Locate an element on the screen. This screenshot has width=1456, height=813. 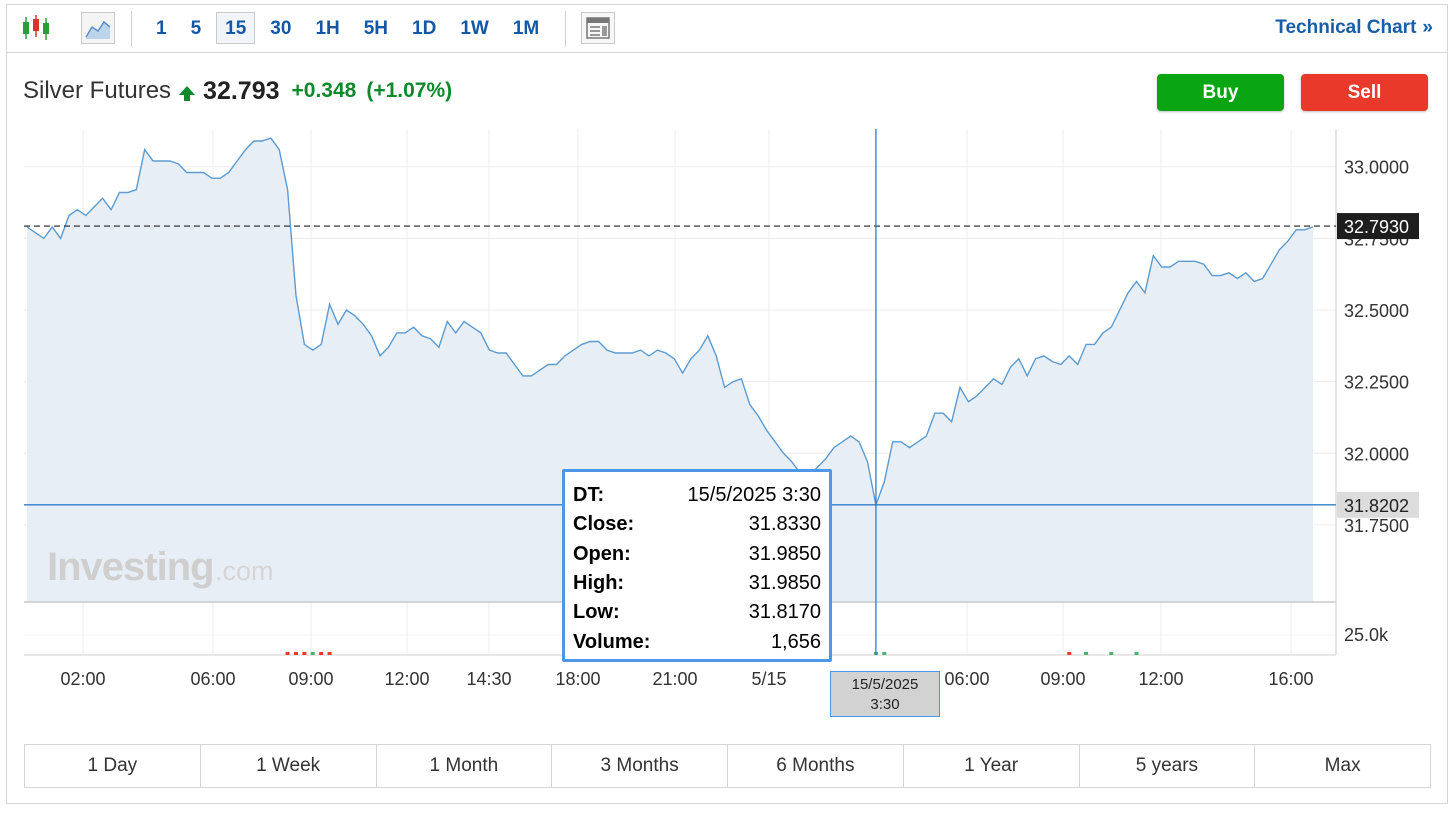
crosshair-price-label: 31.8202 is located at coordinates (1376, 506).